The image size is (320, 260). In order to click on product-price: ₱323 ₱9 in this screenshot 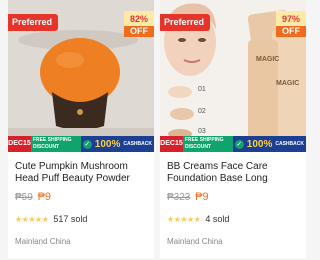, I will do `click(188, 197)`.